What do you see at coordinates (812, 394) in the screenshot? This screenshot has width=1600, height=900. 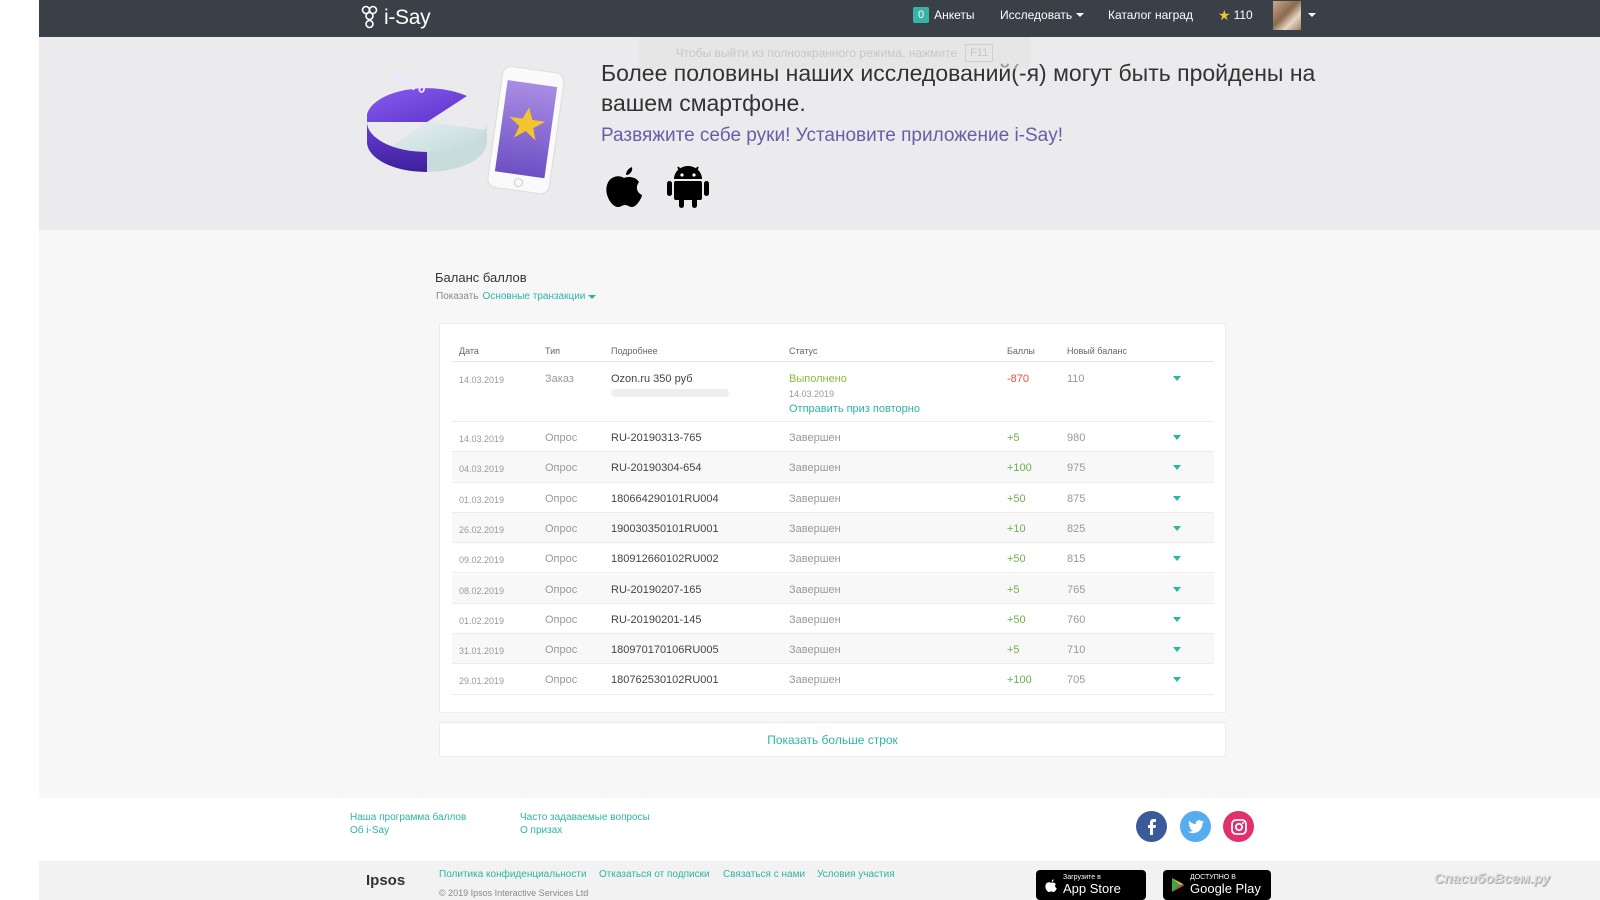 I see `row-status-date: 14.03.2019` at bounding box center [812, 394].